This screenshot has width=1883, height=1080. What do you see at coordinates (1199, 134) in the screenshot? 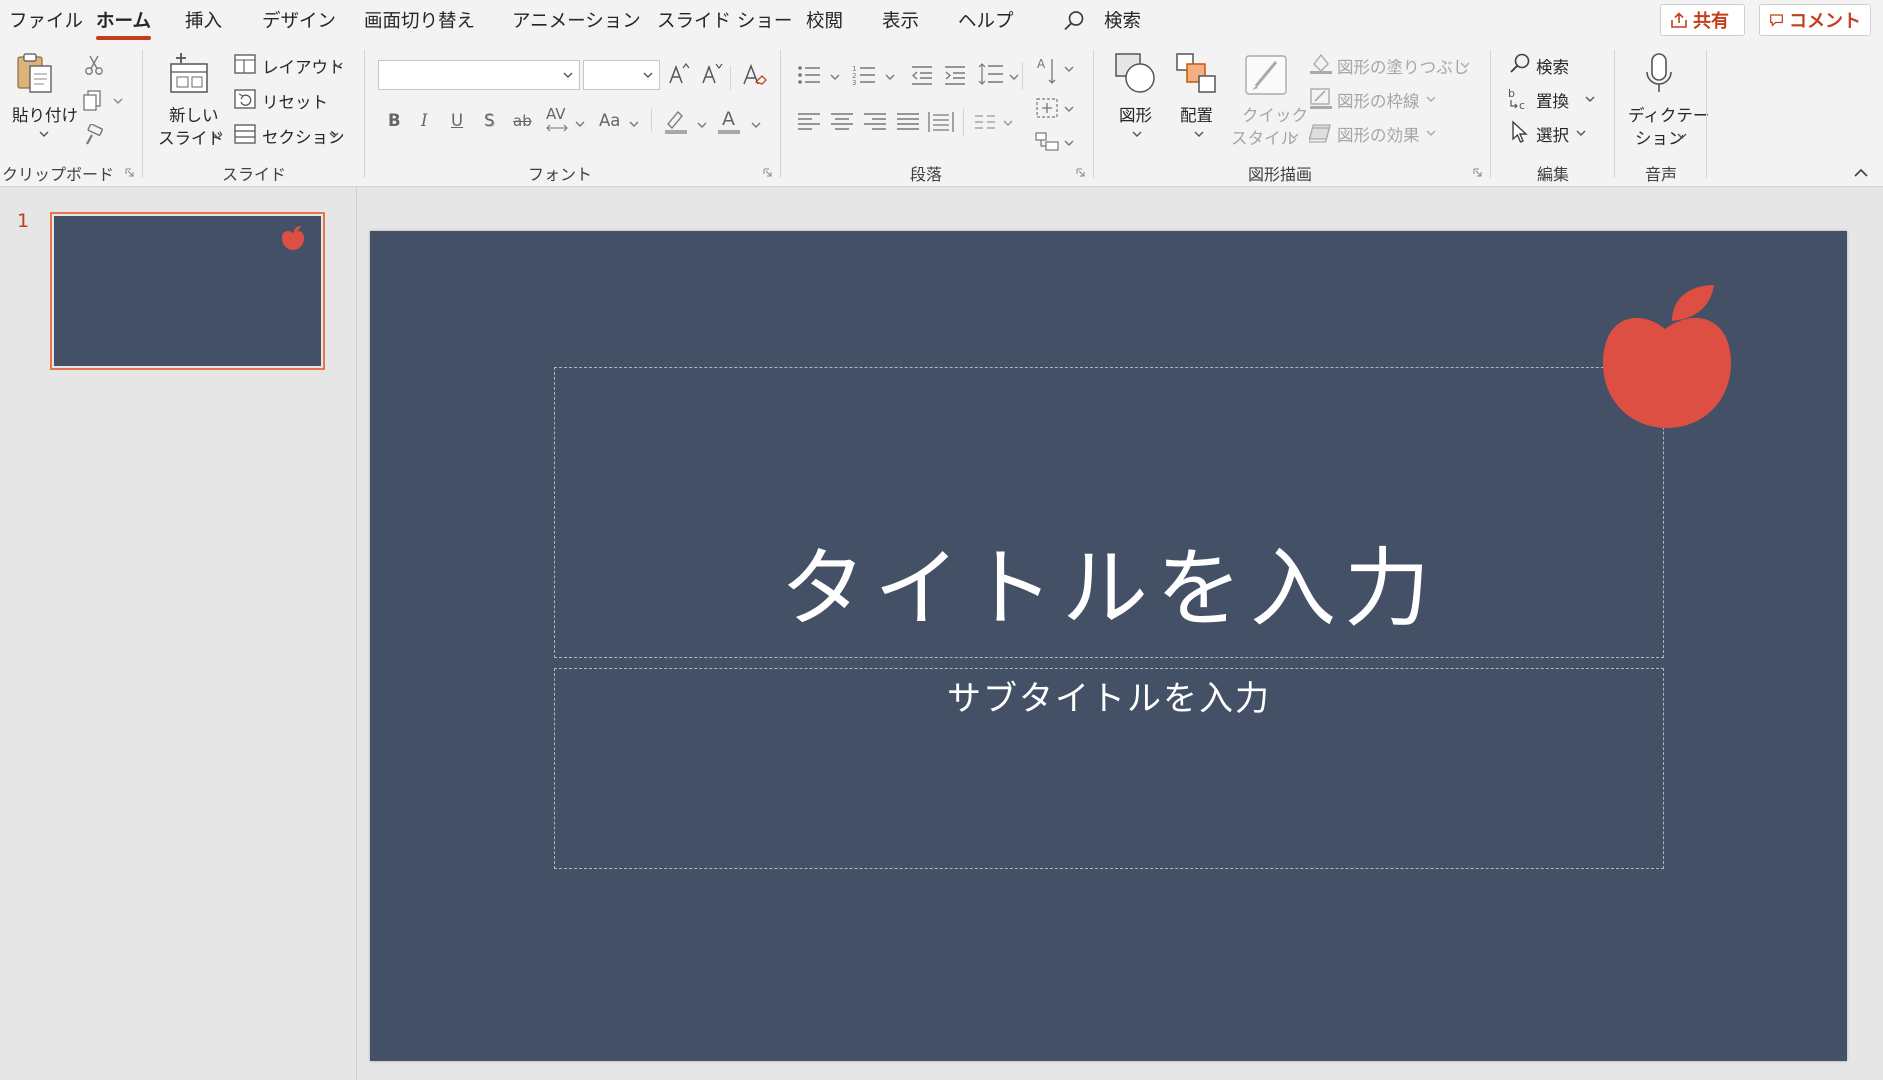
I see `arrange-dropdown-icon` at bounding box center [1199, 134].